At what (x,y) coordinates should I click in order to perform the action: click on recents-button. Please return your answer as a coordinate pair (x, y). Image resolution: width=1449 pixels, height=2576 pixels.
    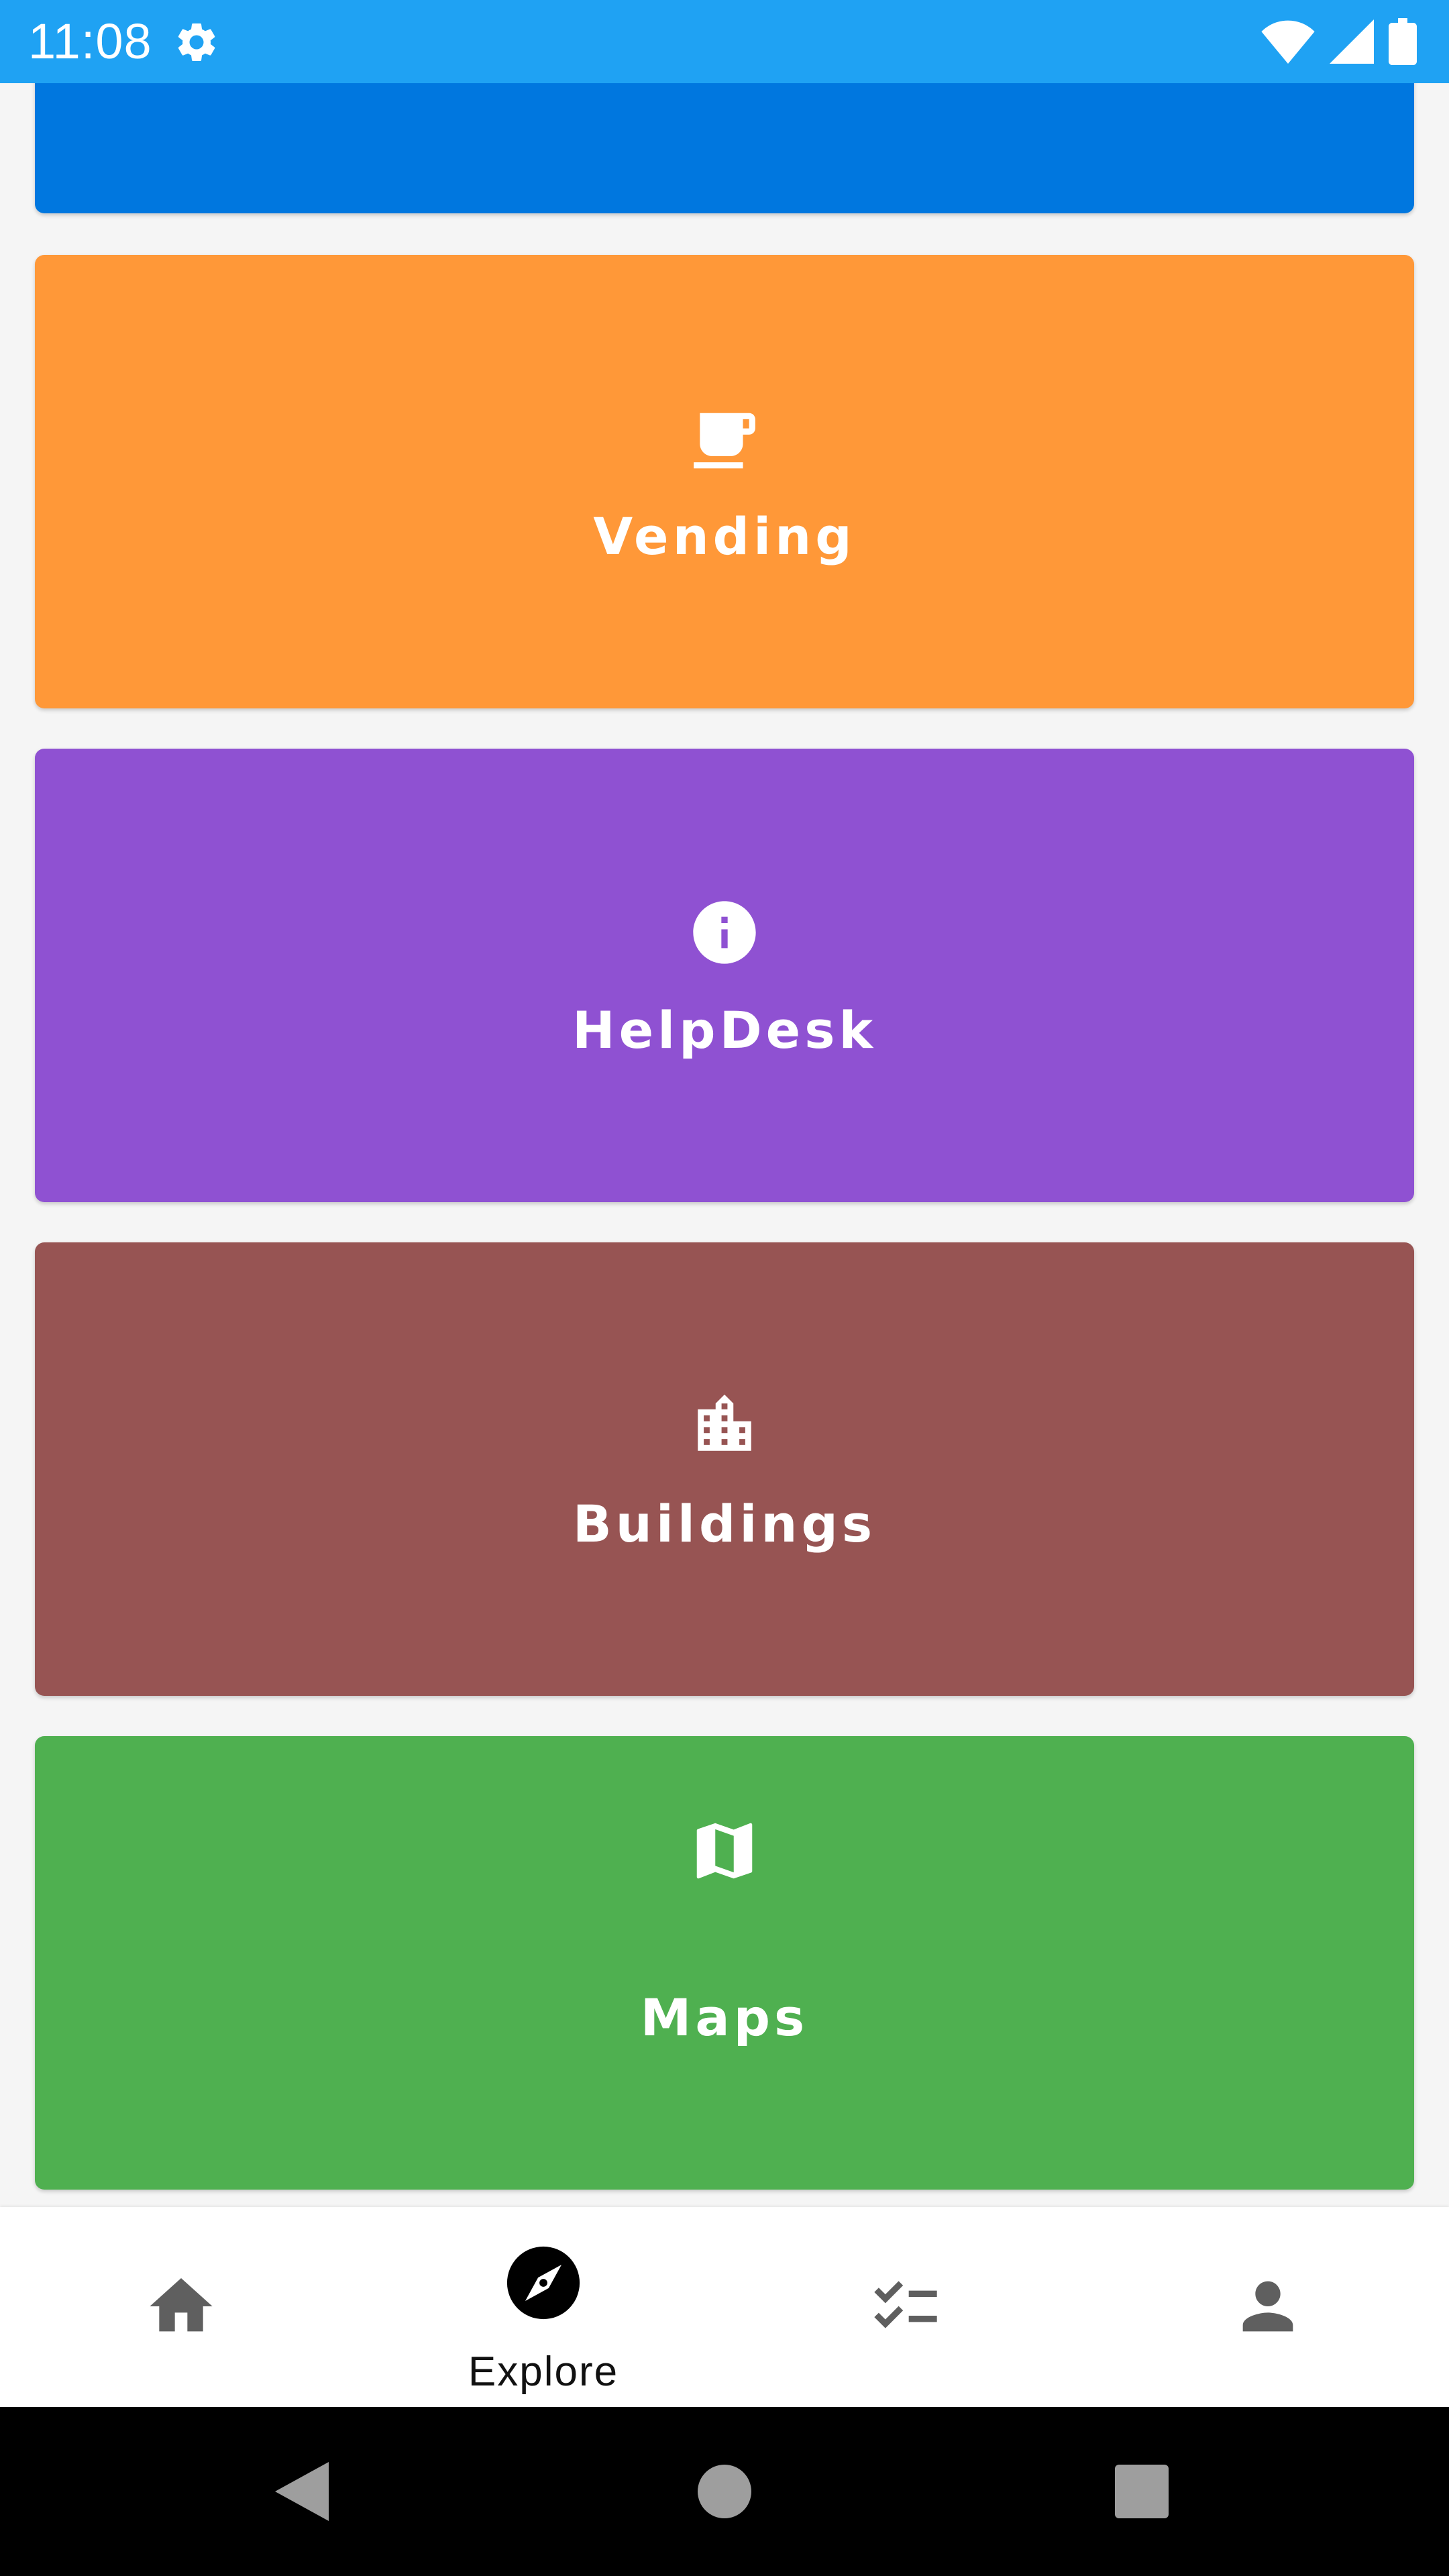
    Looking at the image, I should click on (1141, 2491).